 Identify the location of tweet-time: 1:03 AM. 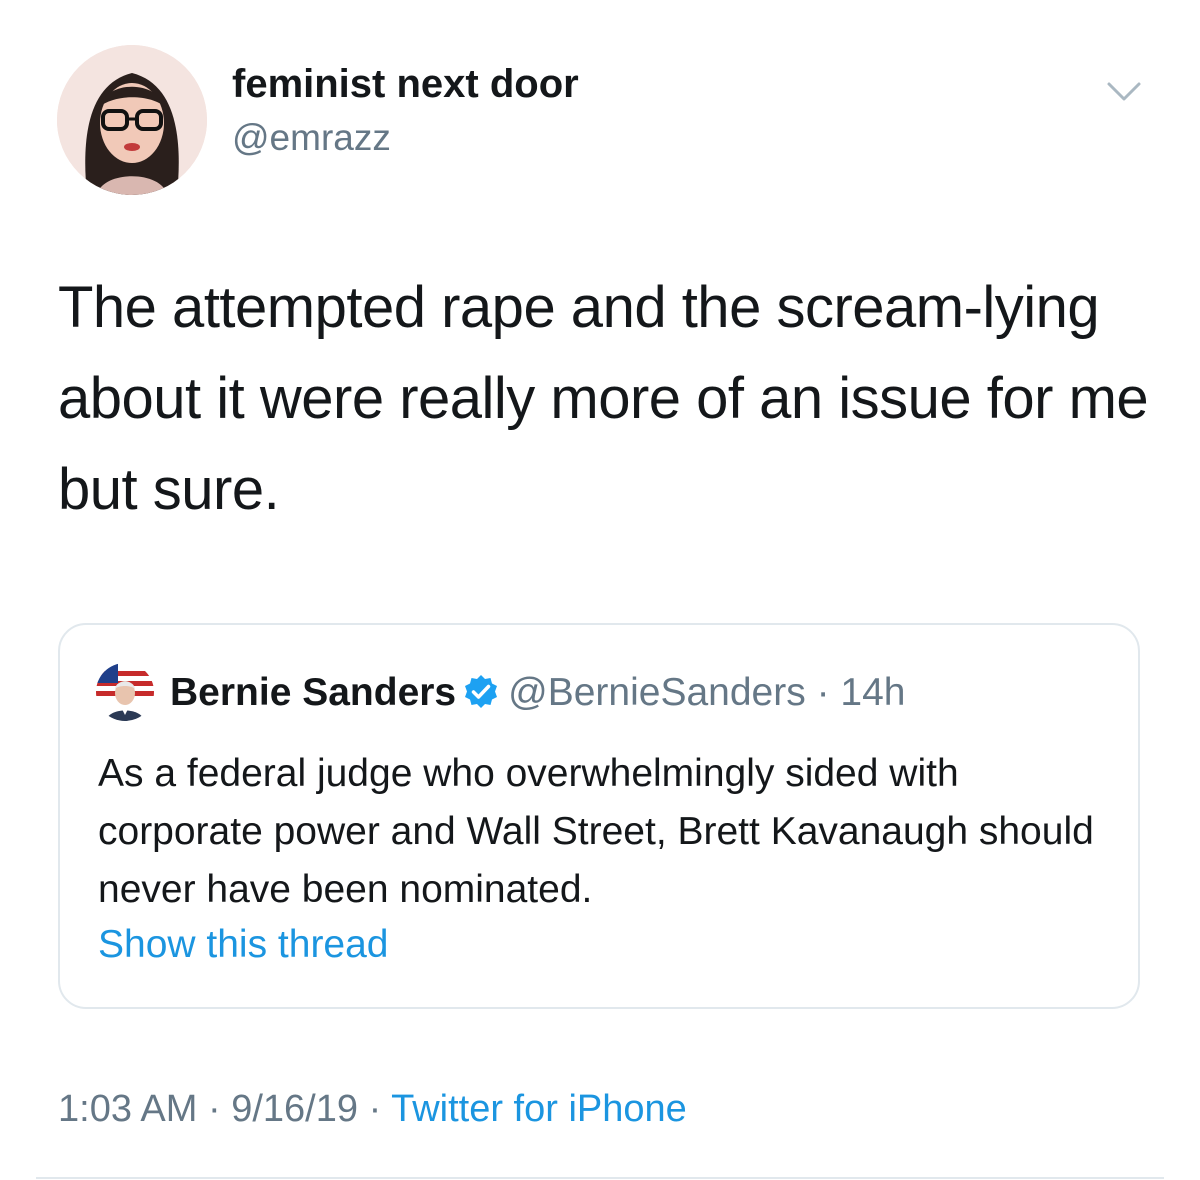
(127, 1109).